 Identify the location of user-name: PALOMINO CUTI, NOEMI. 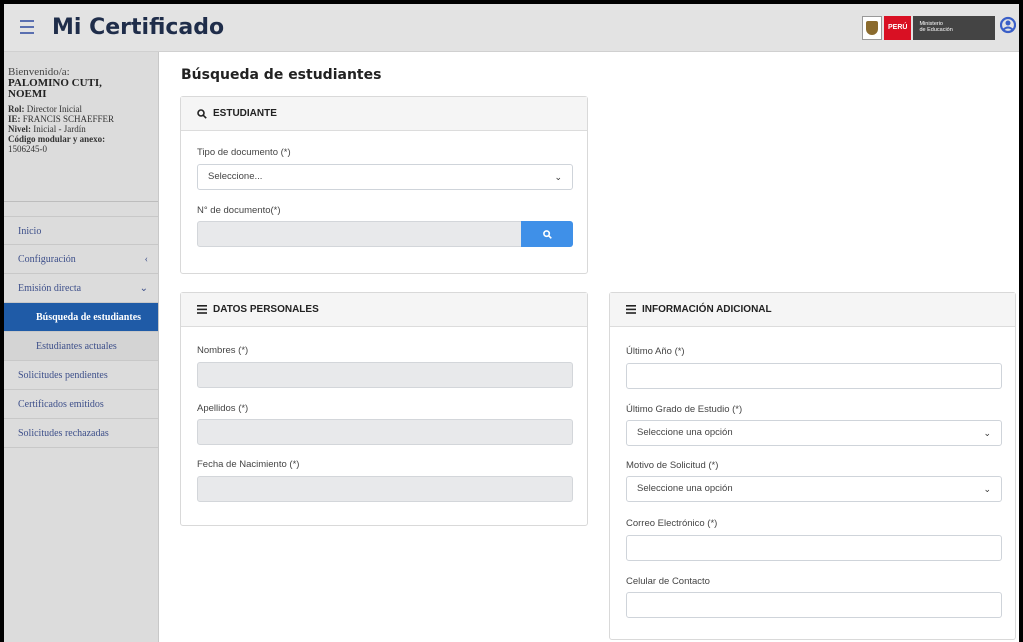
(55, 88).